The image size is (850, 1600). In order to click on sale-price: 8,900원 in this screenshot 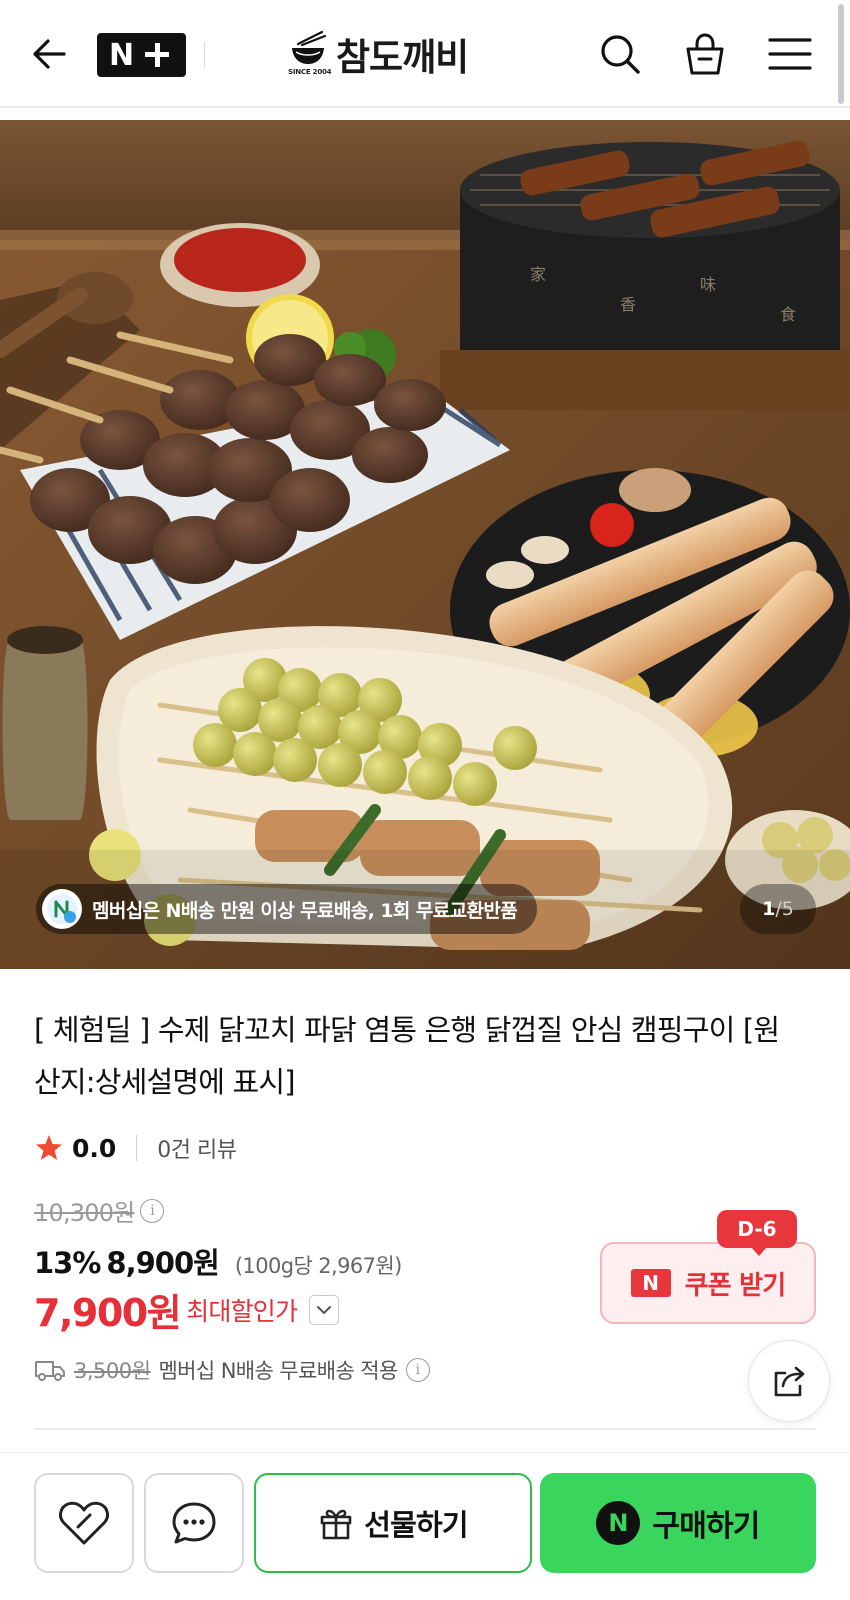, I will do `click(162, 1263)`.